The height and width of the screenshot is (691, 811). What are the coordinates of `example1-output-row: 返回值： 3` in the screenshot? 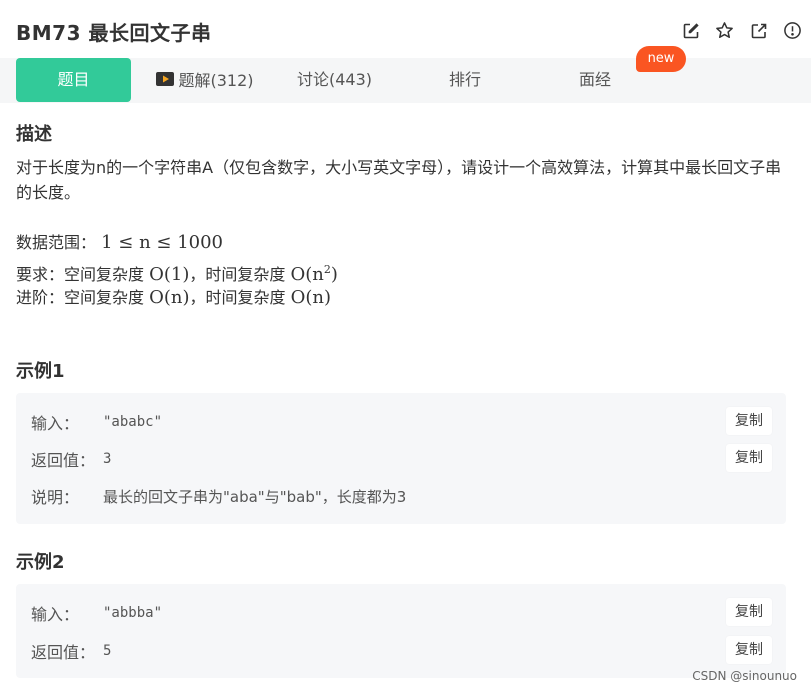 It's located at (71, 459).